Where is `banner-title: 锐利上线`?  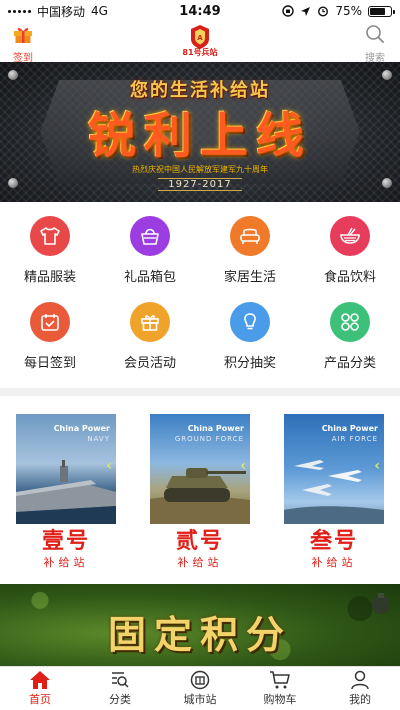
banner-title: 锐利上线 is located at coordinates (199, 136).